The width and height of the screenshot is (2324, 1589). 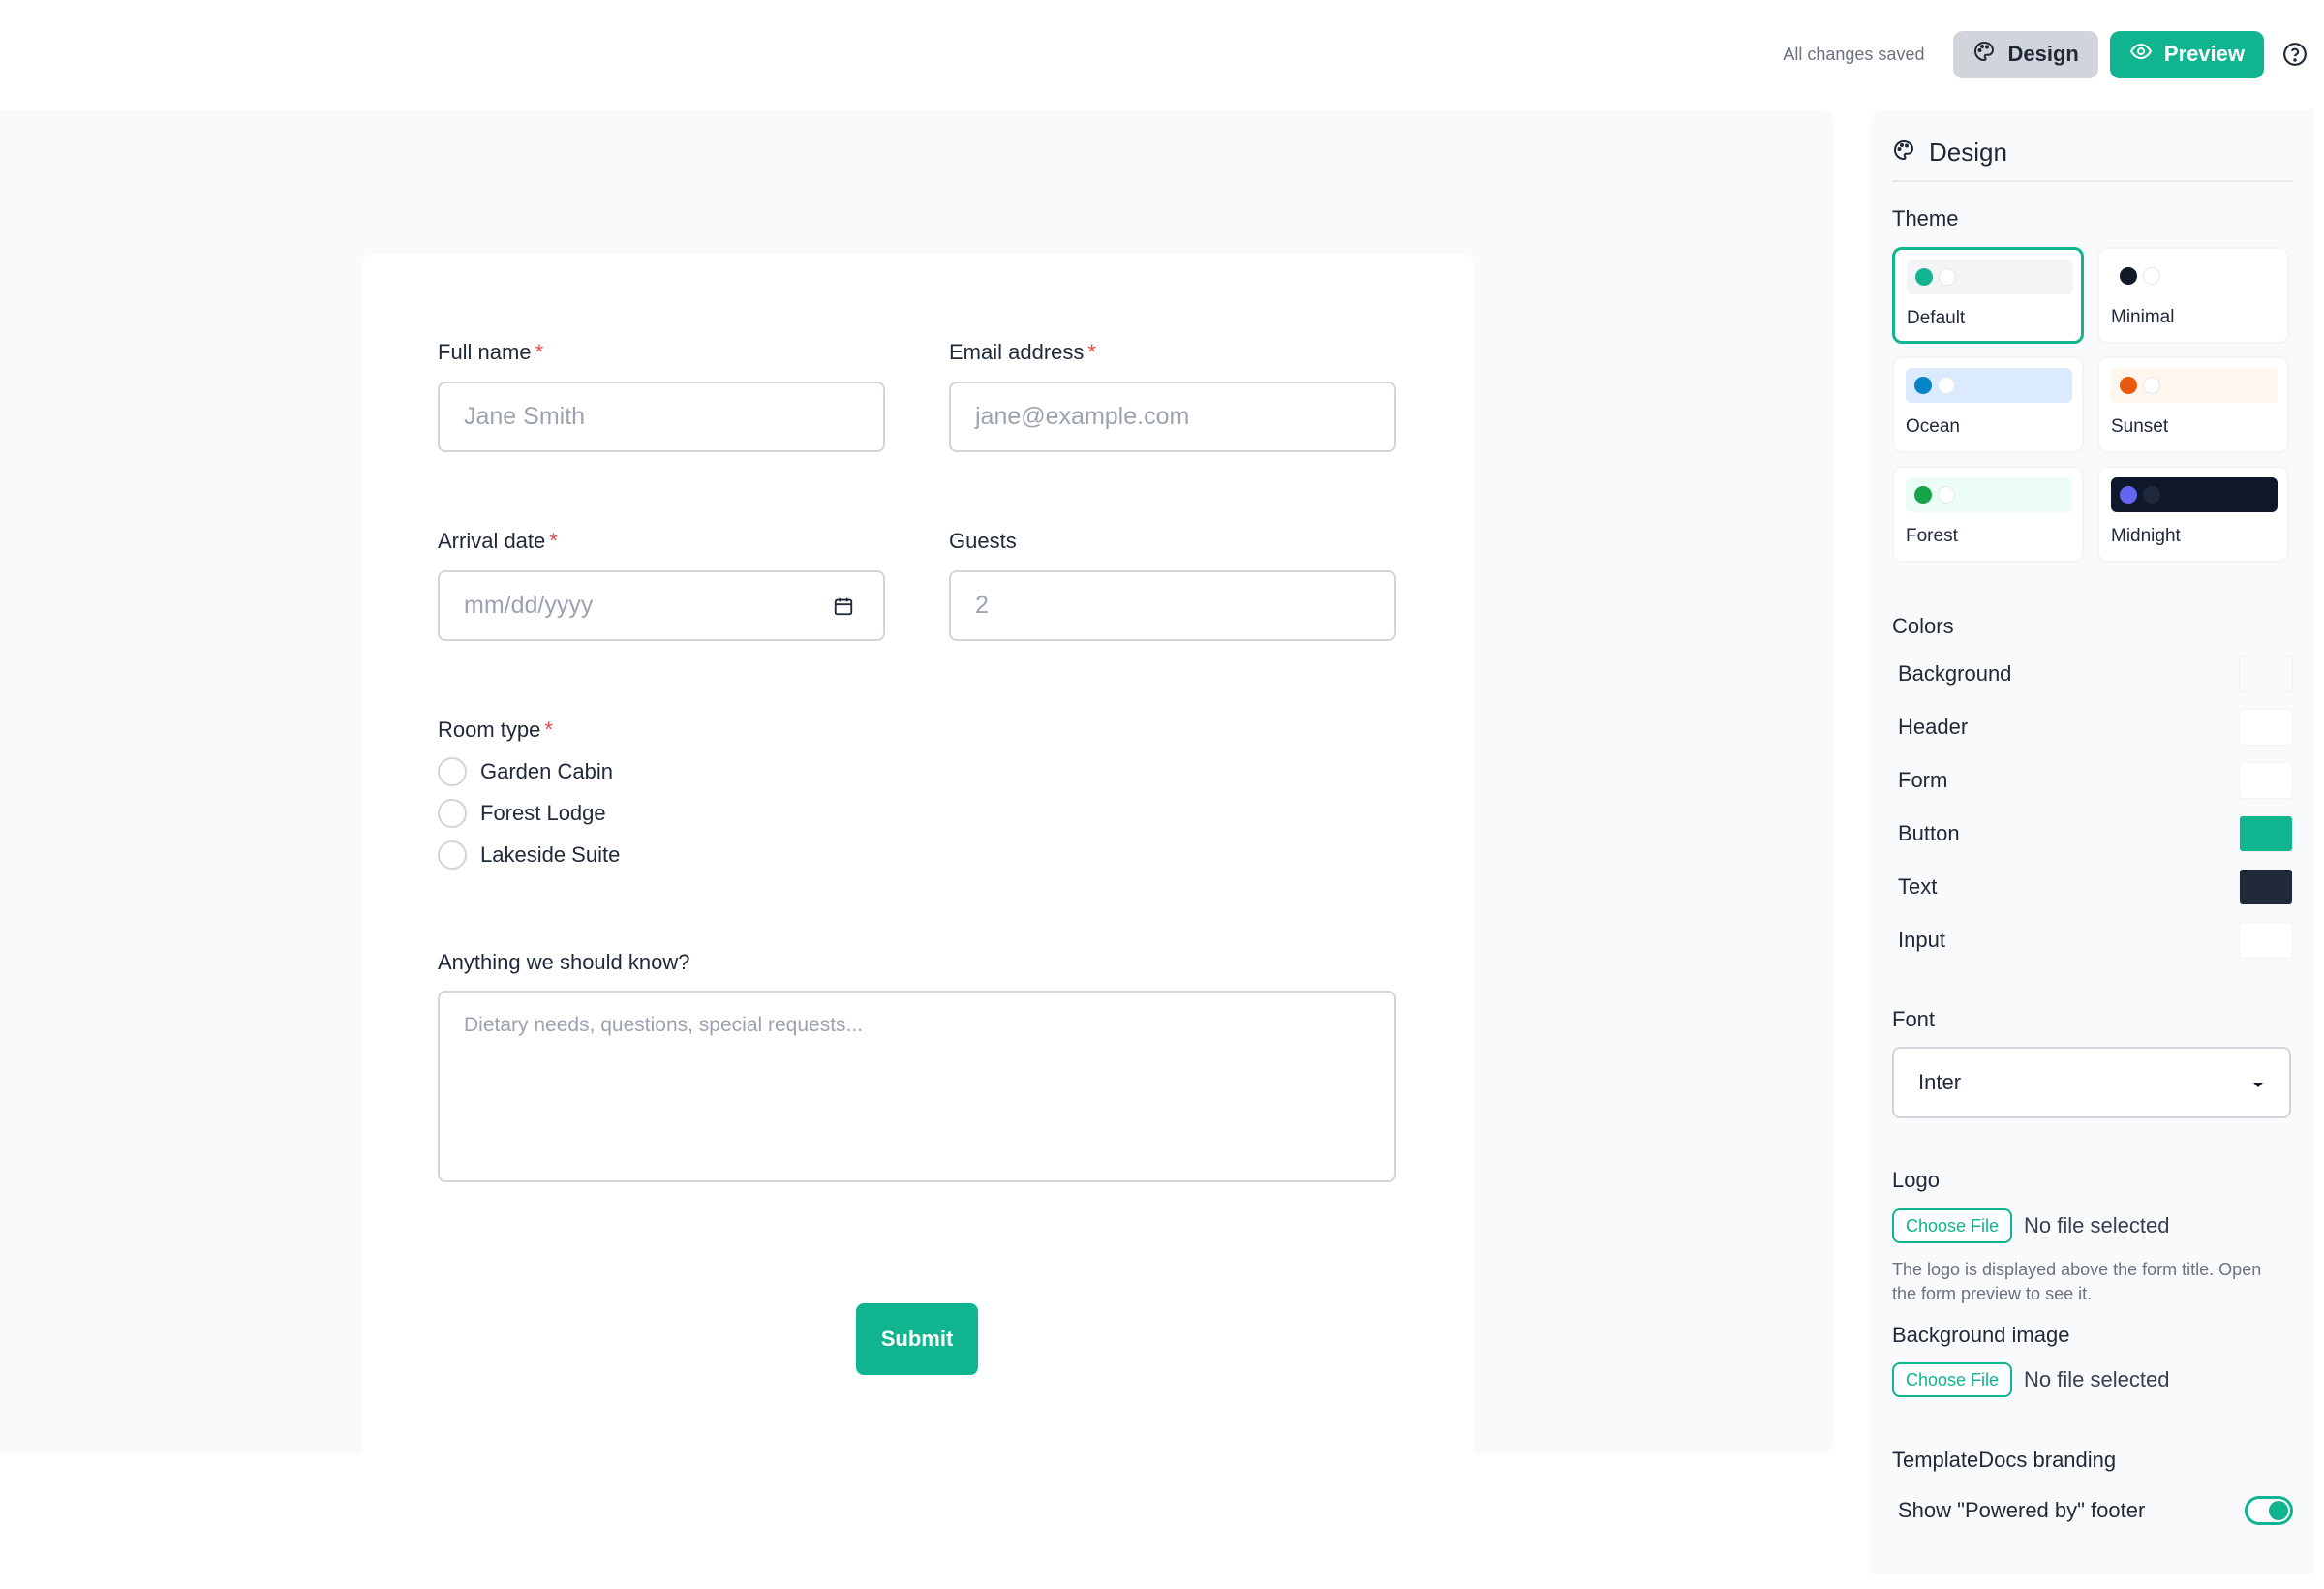 What do you see at coordinates (2093, 780) in the screenshot?
I see `color-row-form: Form` at bounding box center [2093, 780].